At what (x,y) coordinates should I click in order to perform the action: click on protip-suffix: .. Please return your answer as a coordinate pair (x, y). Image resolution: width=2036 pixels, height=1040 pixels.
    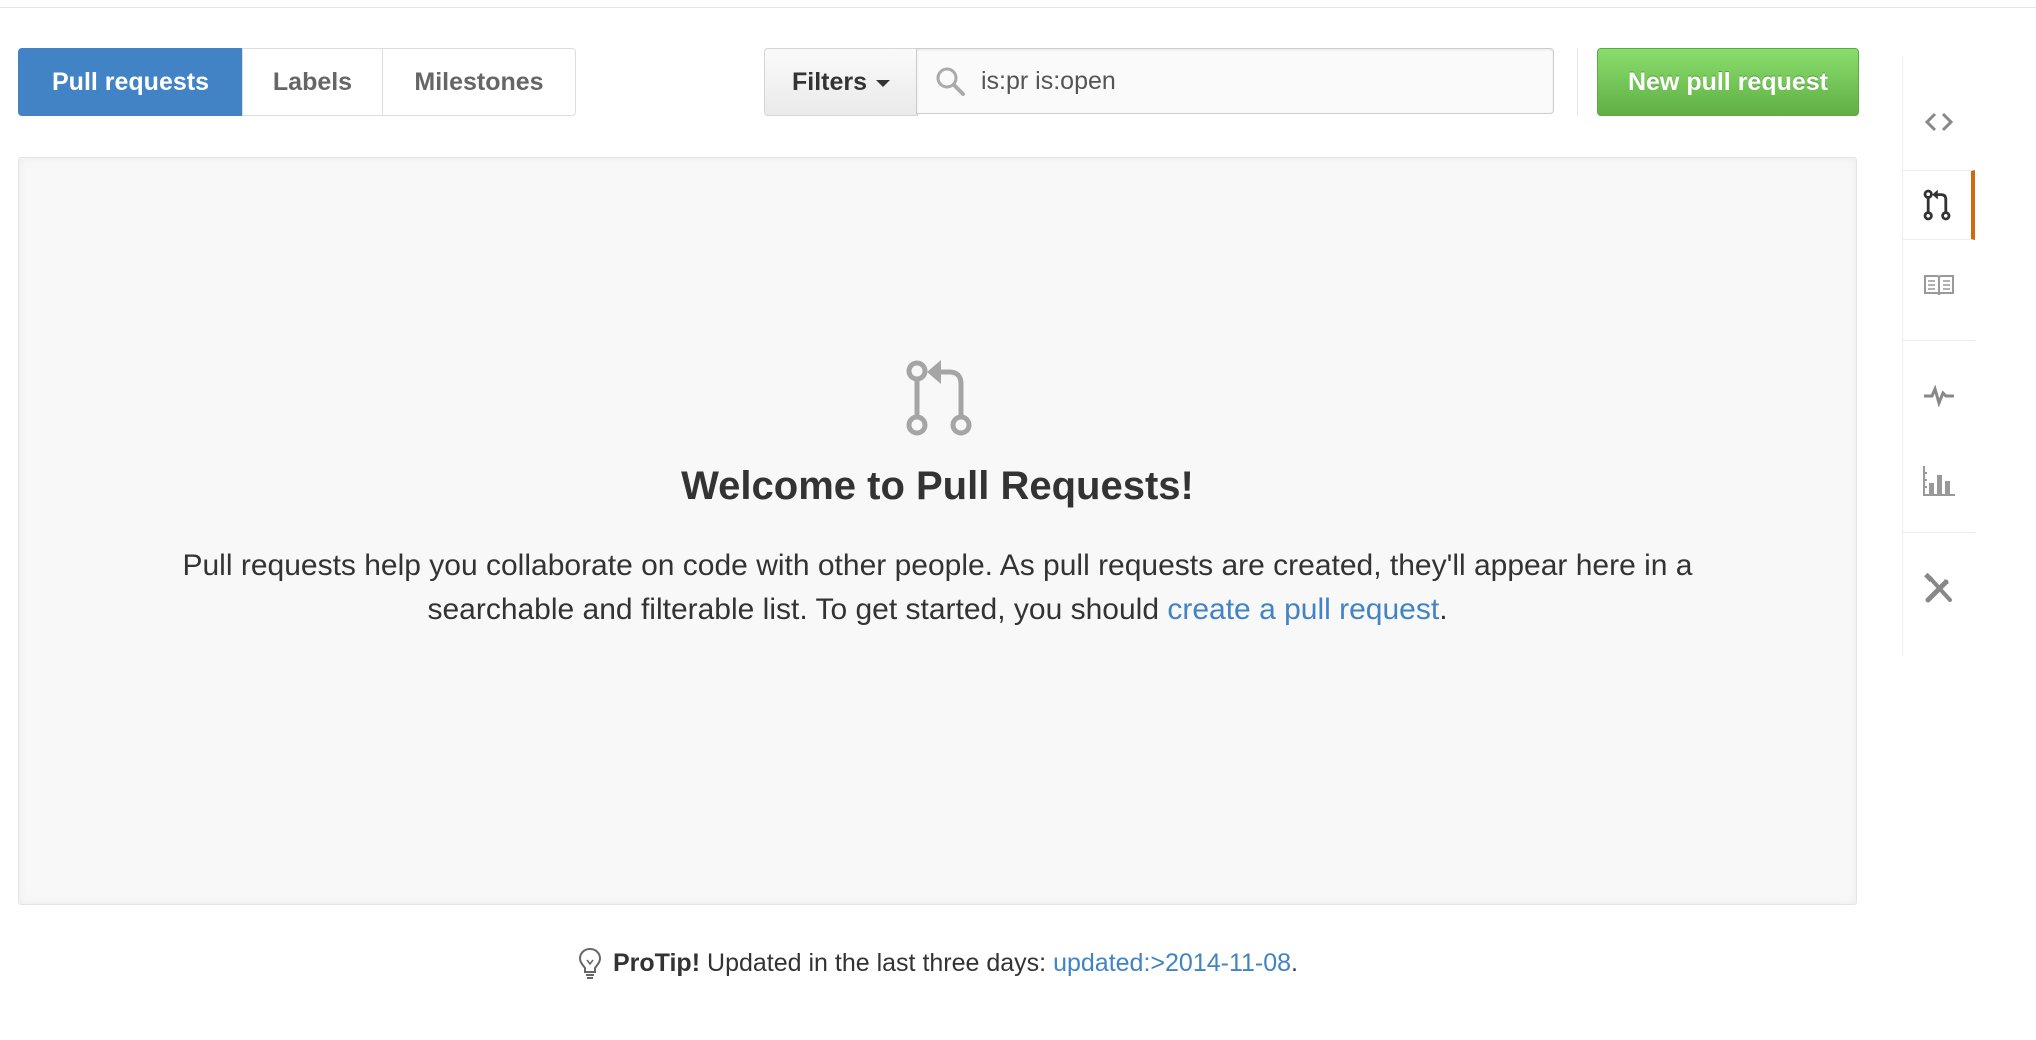
    Looking at the image, I should click on (1294, 962).